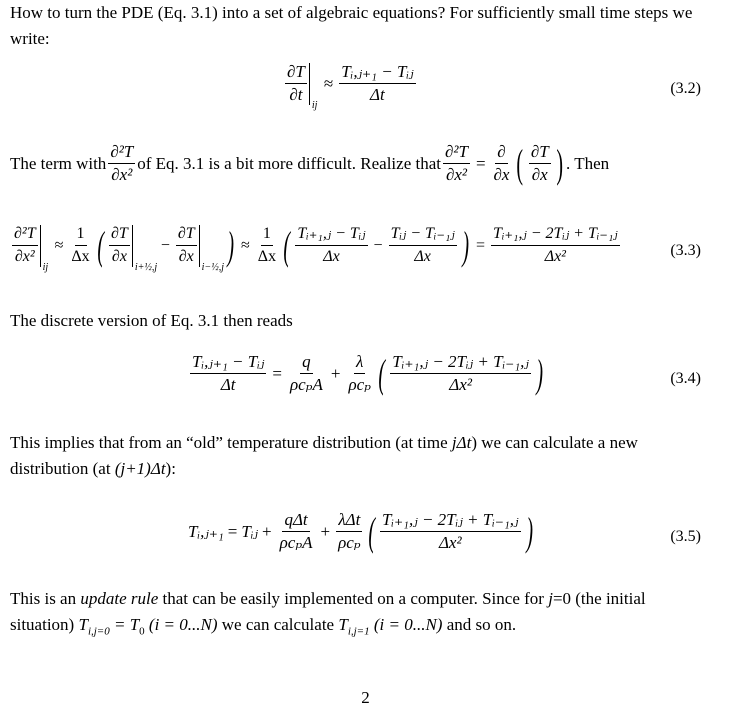 Image resolution: width=731 pixels, height=710 pixels. I want to click on evaluation-bar: ij, so click(312, 86).